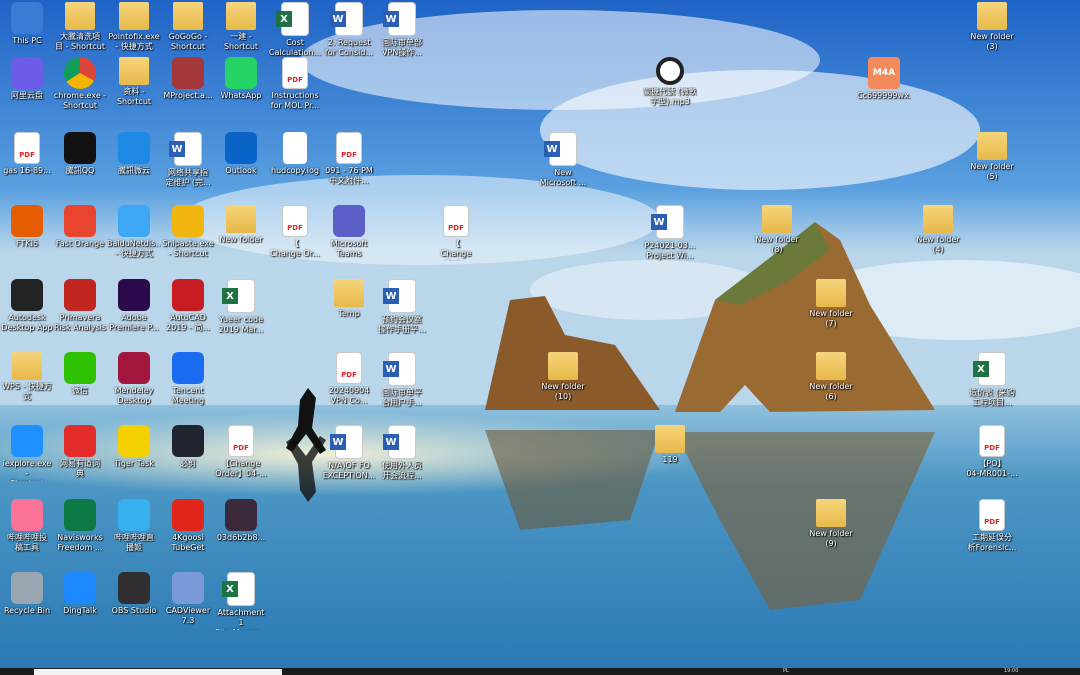  Describe the element at coordinates (188, 379) in the screenshot. I see `desktop-icon: Tencent Meeting` at that location.